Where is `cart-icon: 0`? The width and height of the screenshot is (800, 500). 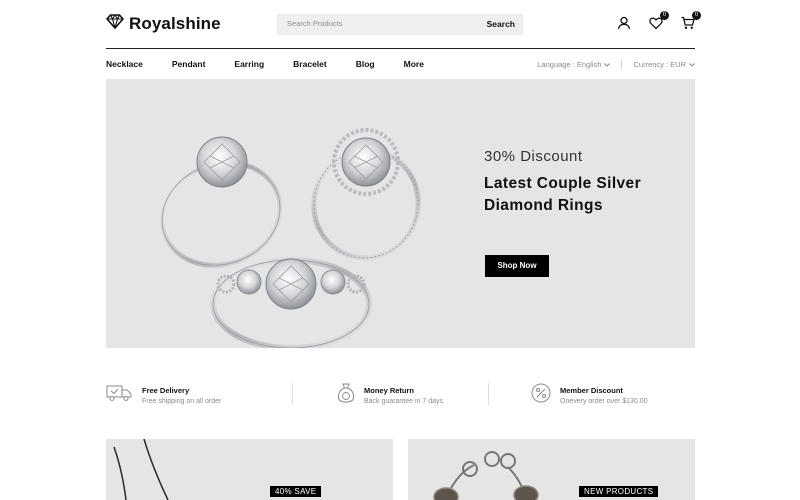 cart-icon: 0 is located at coordinates (691, 20).